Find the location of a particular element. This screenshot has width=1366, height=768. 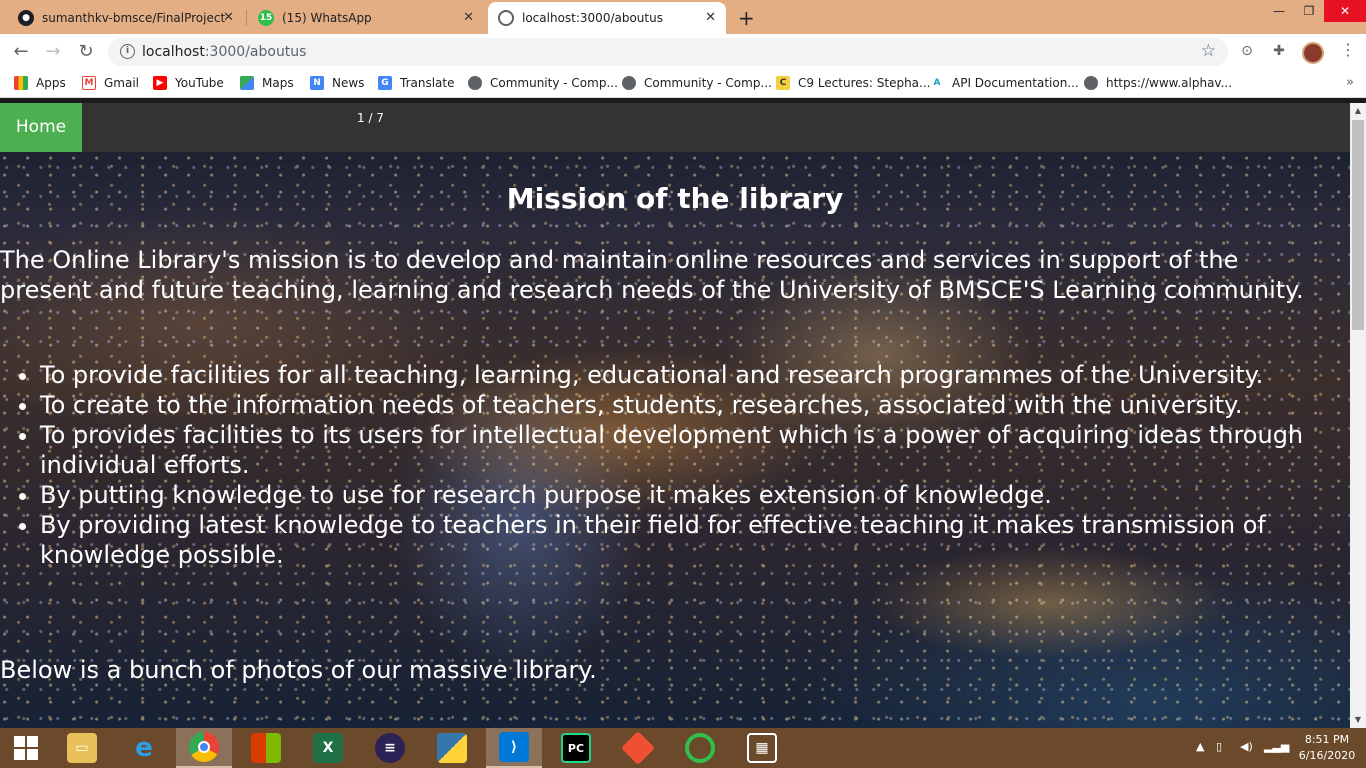

reload-button: ↻ is located at coordinates (86, 52).